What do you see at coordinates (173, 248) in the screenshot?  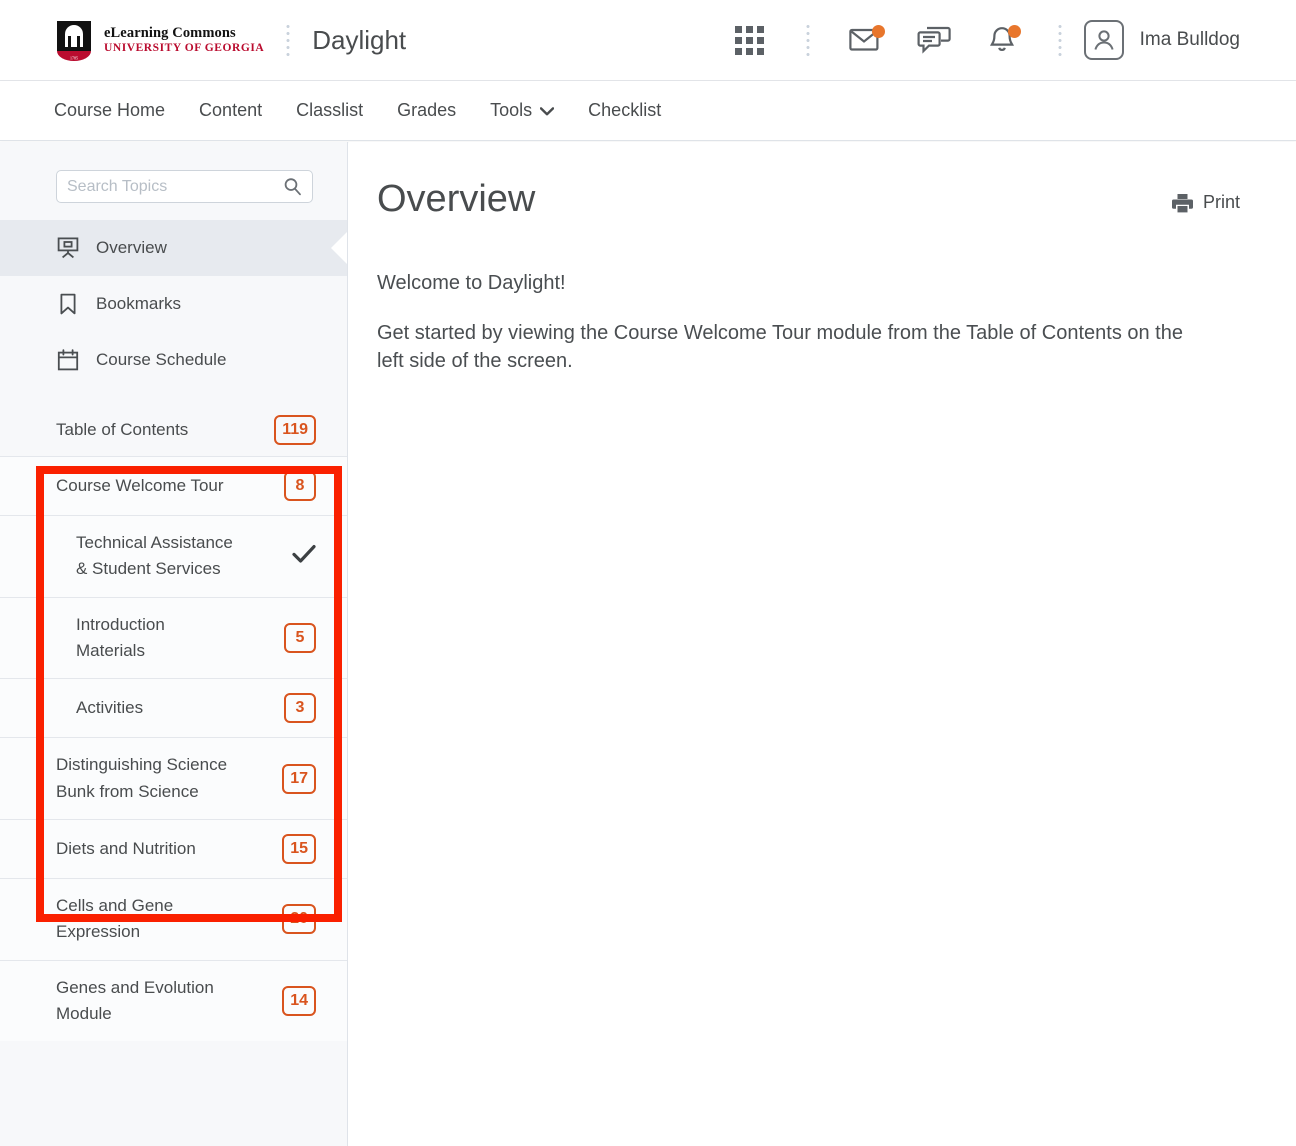 I see `sidebar-item-overview: Overview` at bounding box center [173, 248].